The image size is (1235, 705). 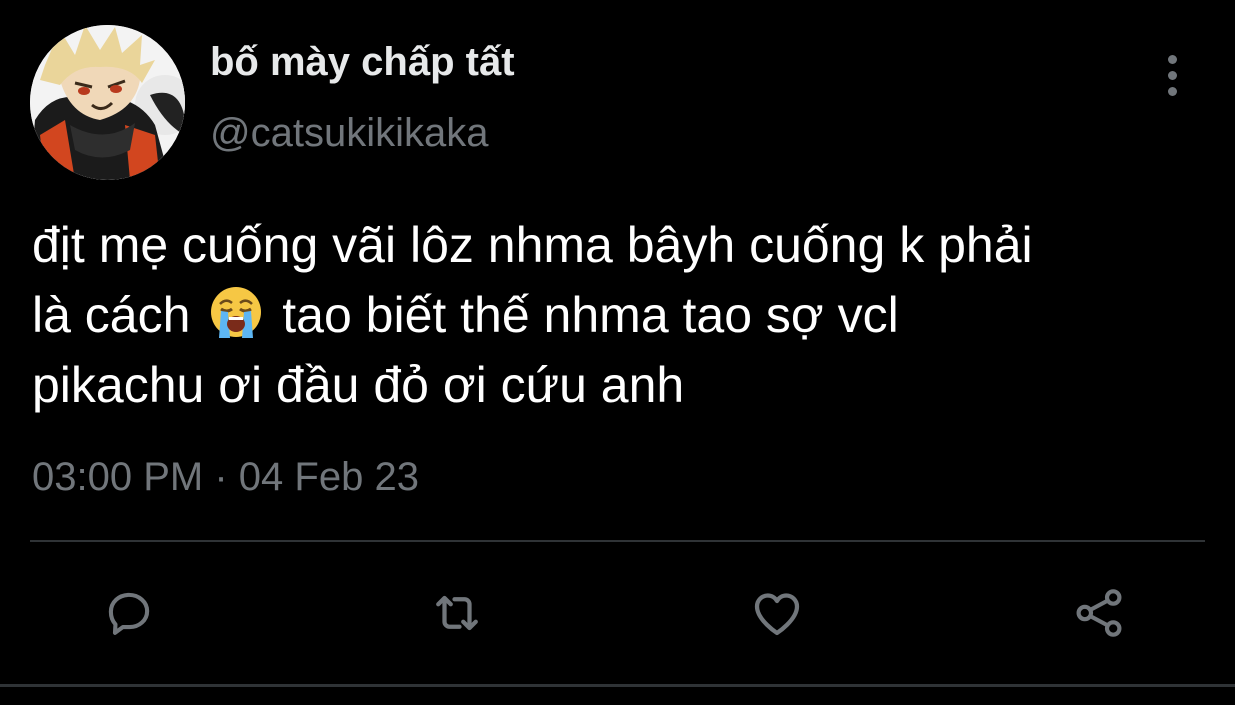 What do you see at coordinates (349, 133) in the screenshot?
I see `author-handle: @catsukikikaka` at bounding box center [349, 133].